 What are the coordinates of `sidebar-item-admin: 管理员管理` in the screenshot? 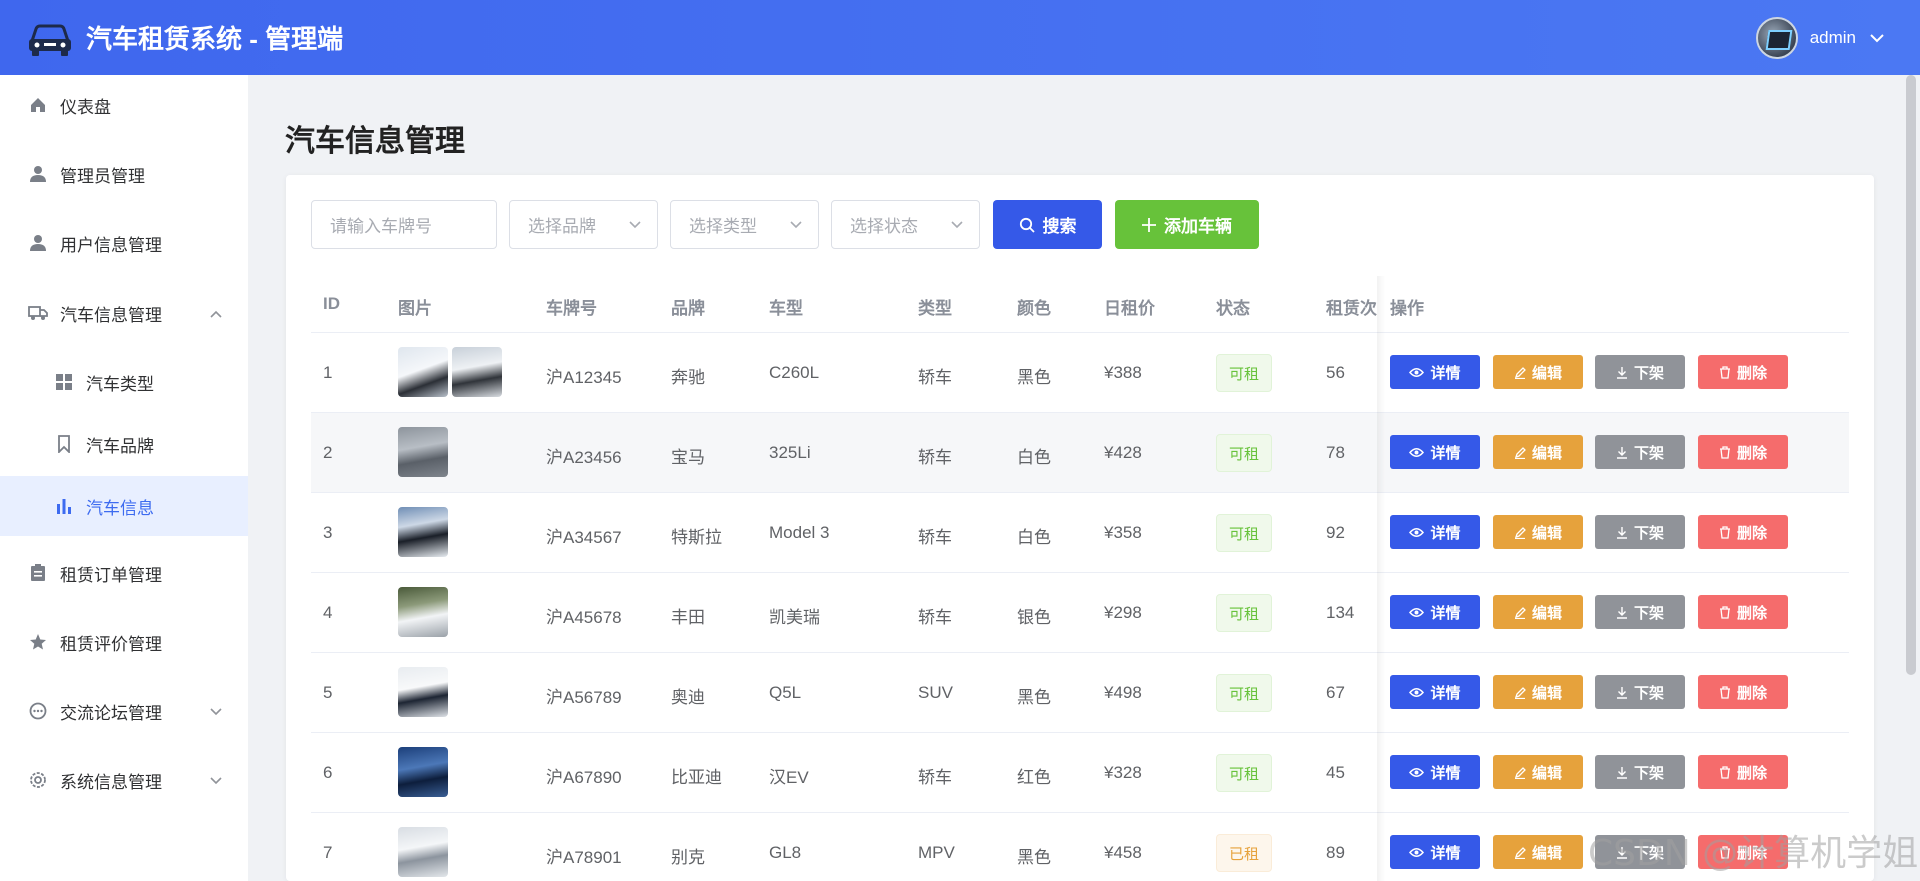 It's located at (124, 174).